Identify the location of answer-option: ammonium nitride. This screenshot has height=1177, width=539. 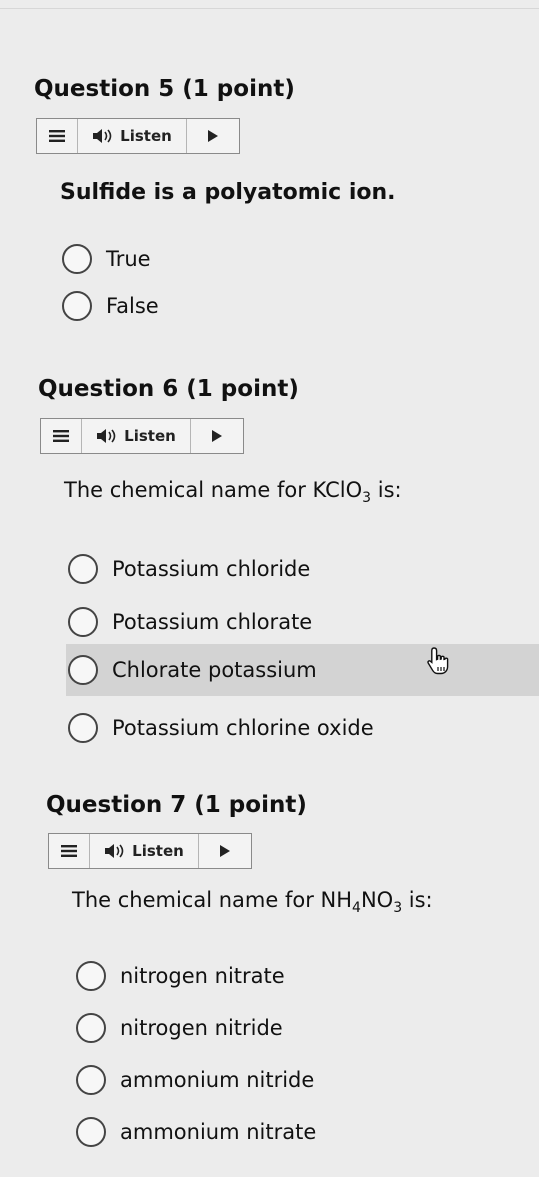
(195, 1080).